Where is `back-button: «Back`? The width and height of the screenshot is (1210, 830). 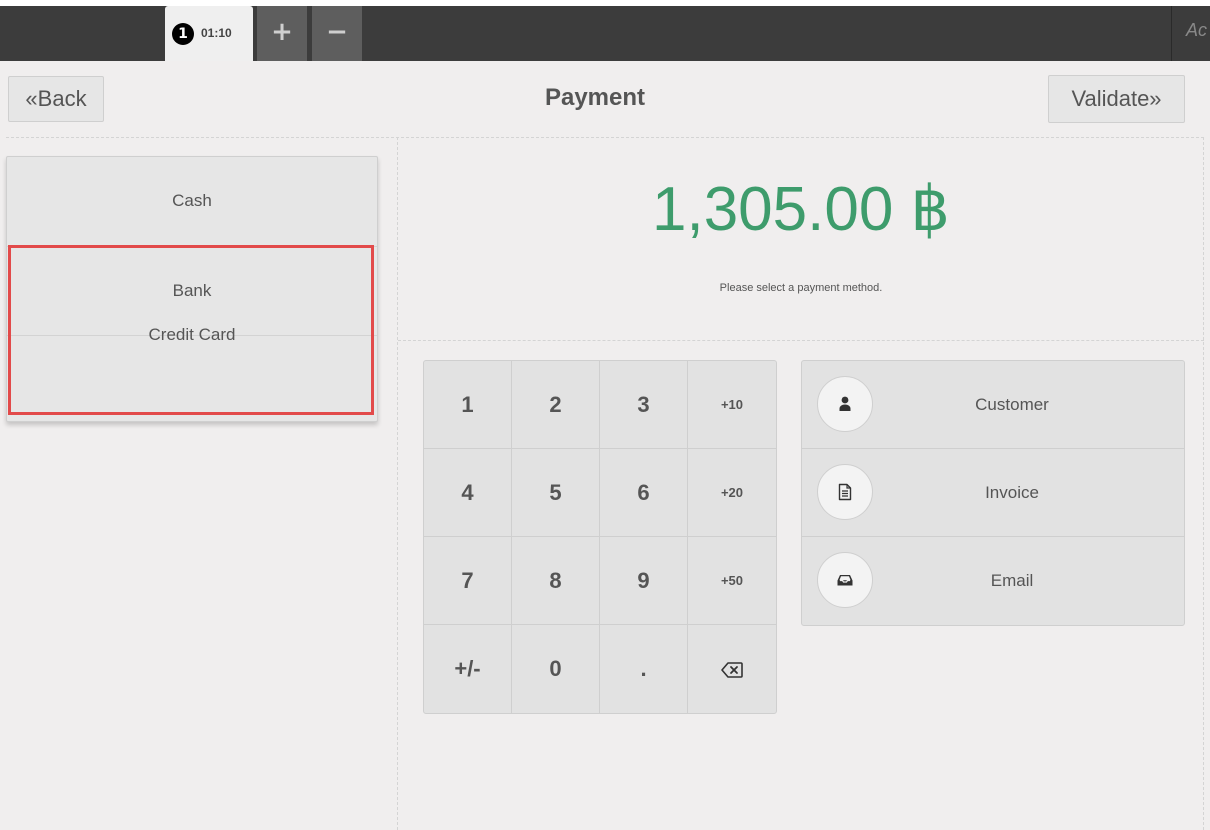 back-button: «Back is located at coordinates (56, 99).